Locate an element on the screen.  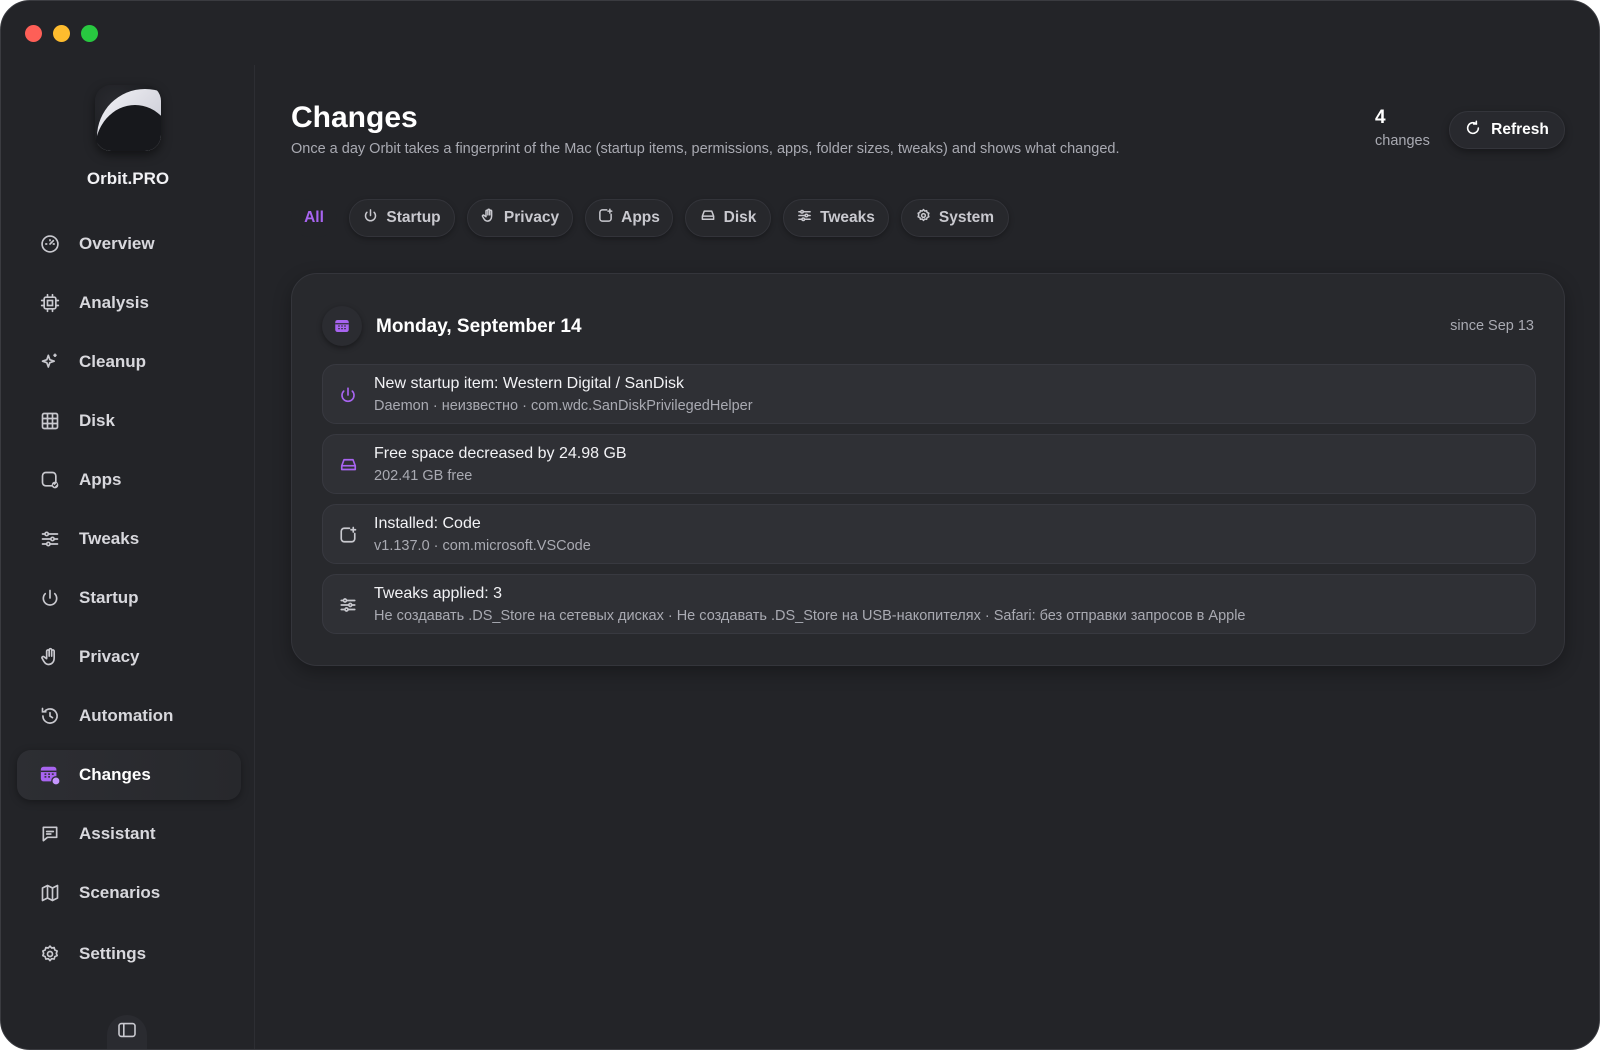
filter-tweaks: Tweaks is located at coordinates (836, 218).